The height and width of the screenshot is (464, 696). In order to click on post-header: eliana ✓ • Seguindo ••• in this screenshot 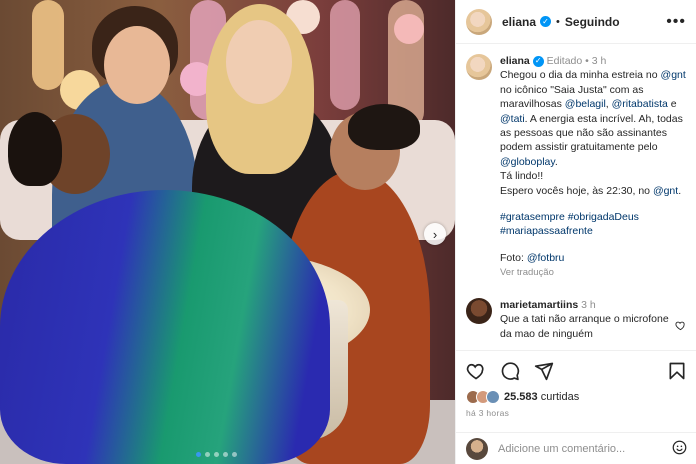, I will do `click(576, 22)`.